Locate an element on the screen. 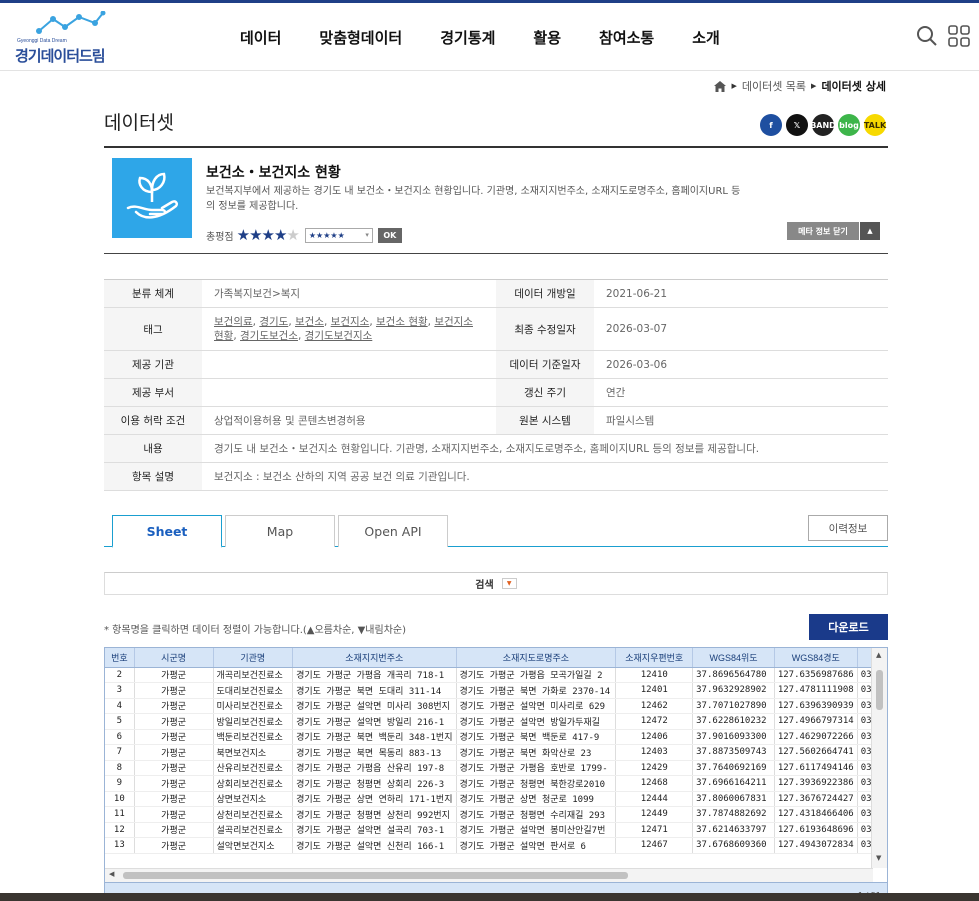  grid-cell: 경기도 가평군 가평읍 개곡리 718-1 is located at coordinates (374, 675).